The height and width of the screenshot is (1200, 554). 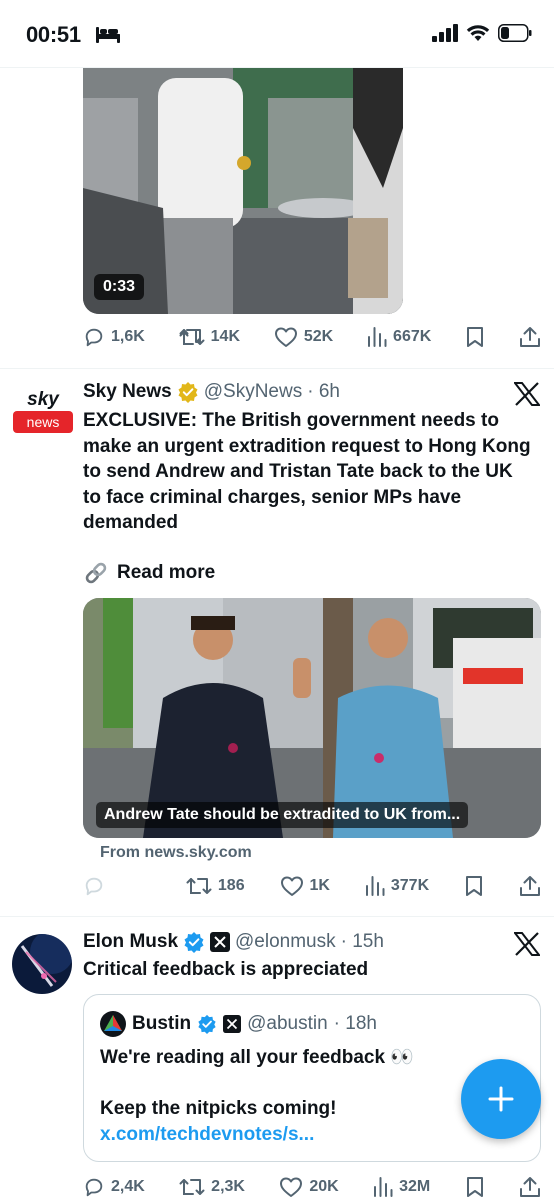 I want to click on tweet-time: · 6h, so click(x=323, y=392).